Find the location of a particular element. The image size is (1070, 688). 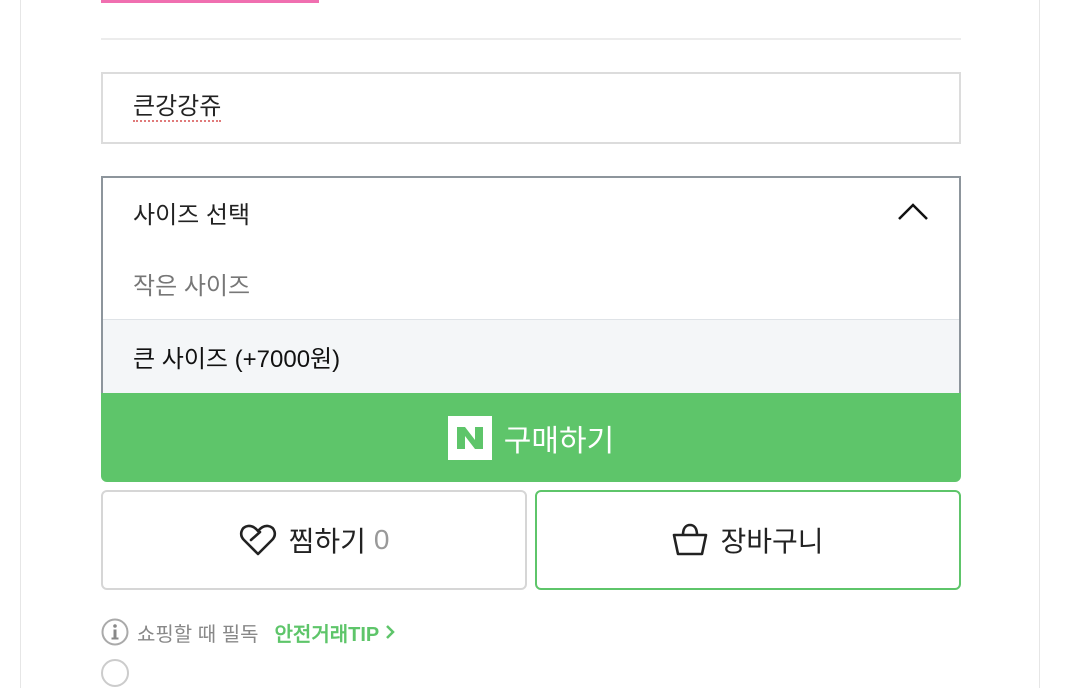

tip-text: 쇼핑할 때 필독 is located at coordinates (198, 634).